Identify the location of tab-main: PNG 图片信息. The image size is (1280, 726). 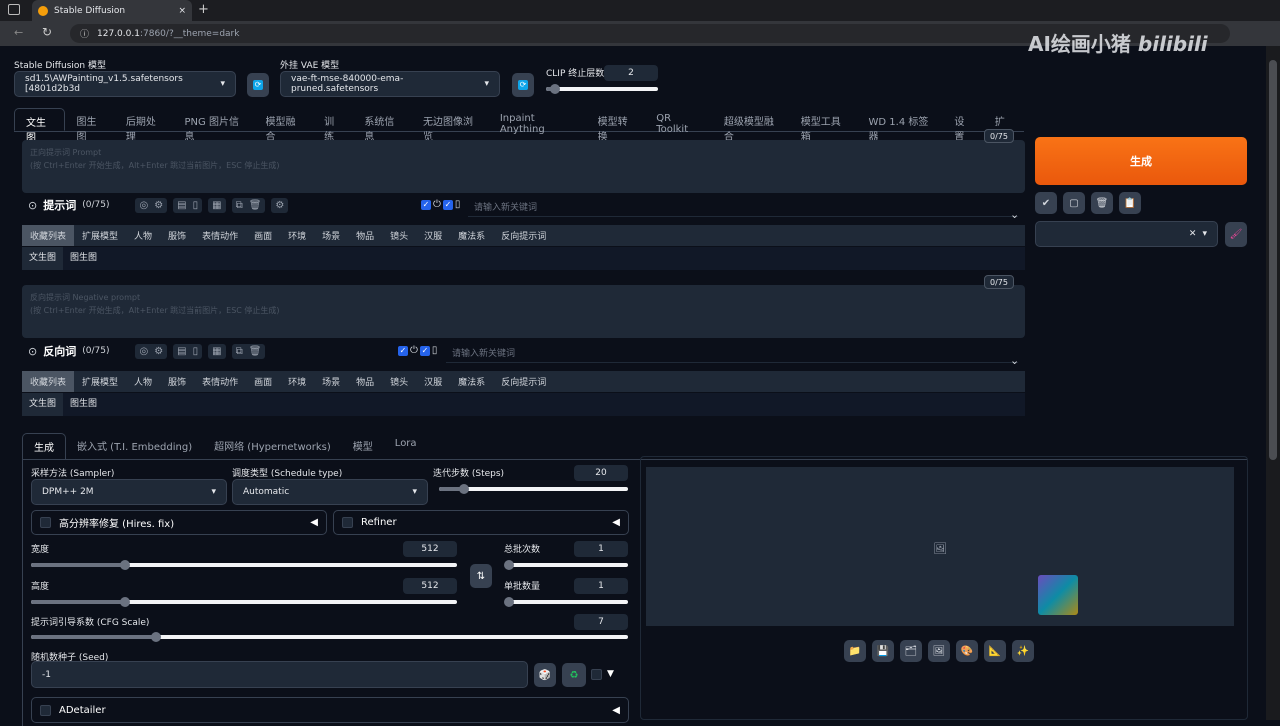
(214, 125).